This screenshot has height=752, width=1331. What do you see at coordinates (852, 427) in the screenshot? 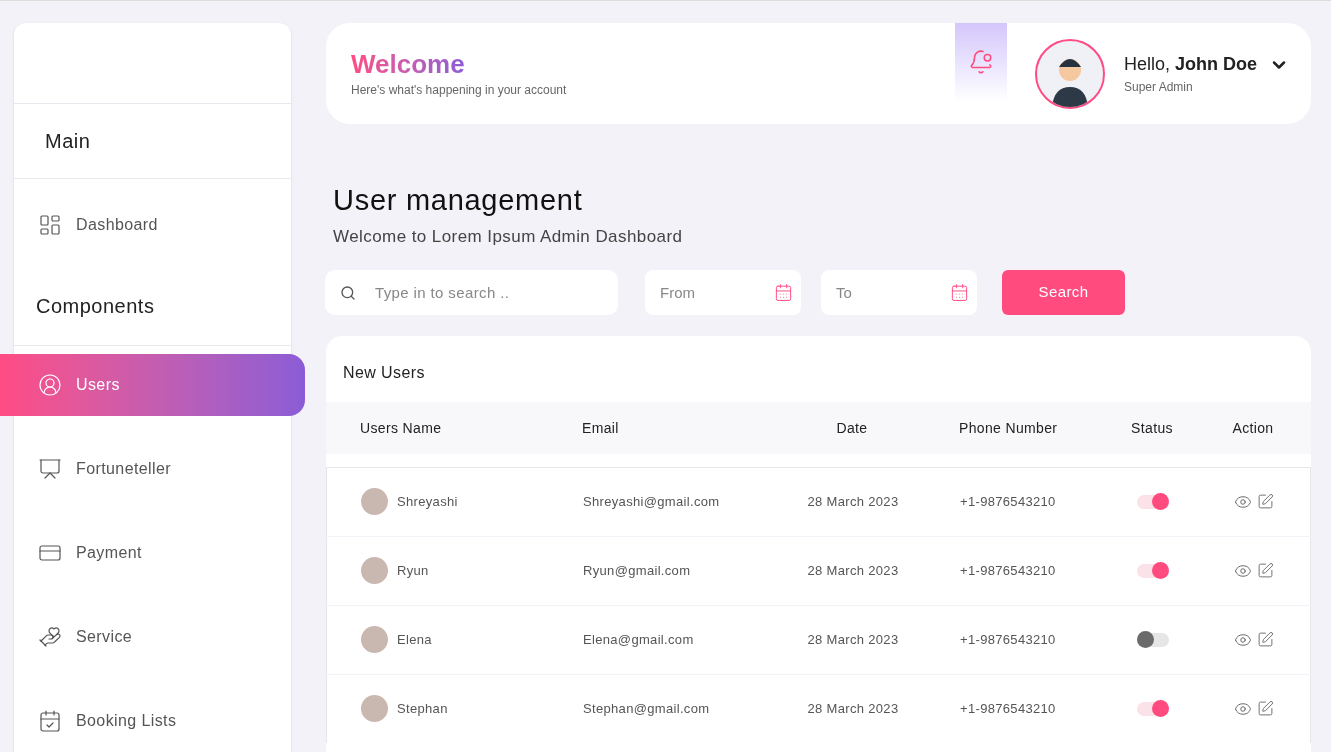
I see `column-header: Date` at bounding box center [852, 427].